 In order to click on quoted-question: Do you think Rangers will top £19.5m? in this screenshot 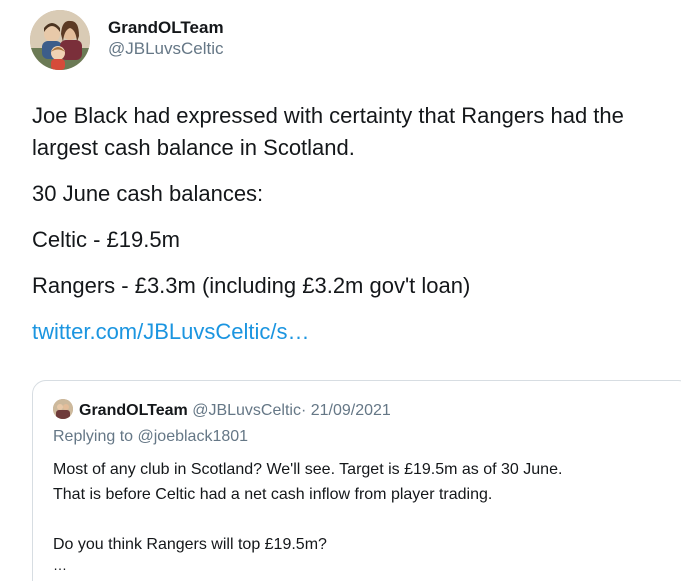, I will do `click(190, 544)`.